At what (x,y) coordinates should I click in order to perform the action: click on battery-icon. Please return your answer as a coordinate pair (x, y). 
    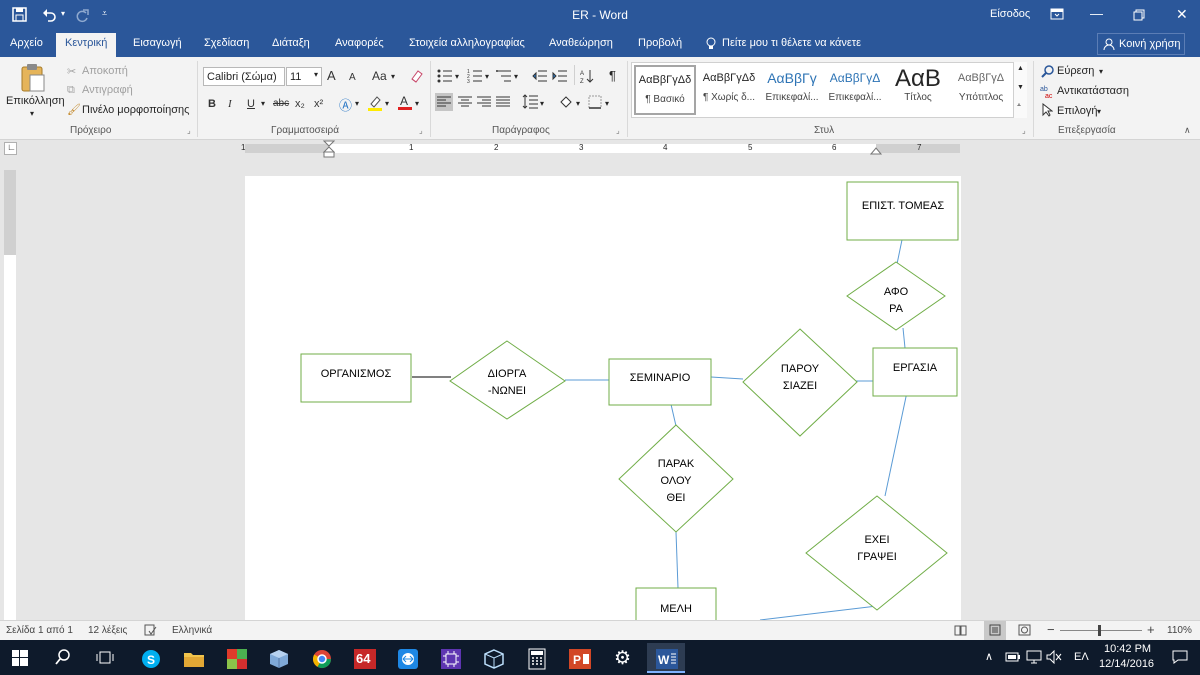
    Looking at the image, I should click on (1013, 657).